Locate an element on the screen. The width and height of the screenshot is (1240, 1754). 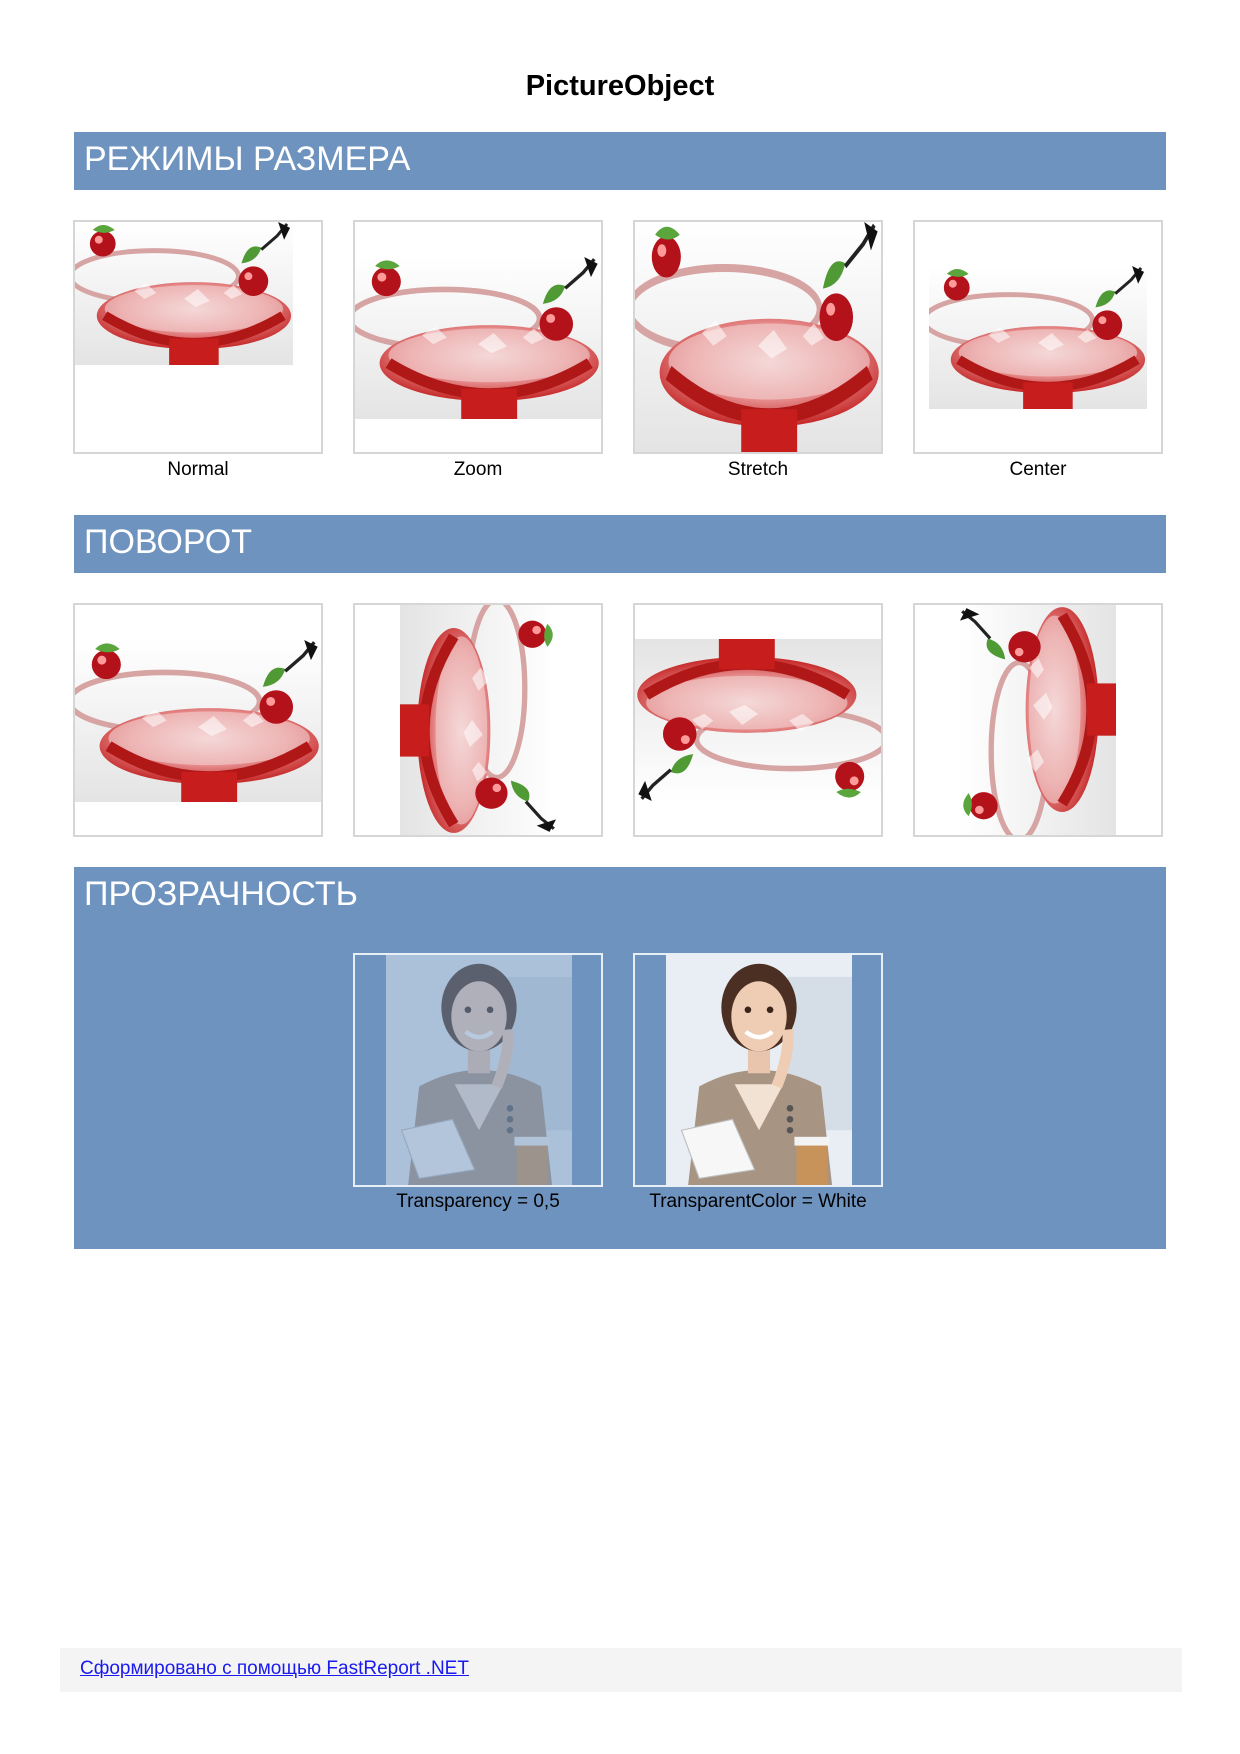
rotation-title: ПОВОРОТ is located at coordinates (168, 542).